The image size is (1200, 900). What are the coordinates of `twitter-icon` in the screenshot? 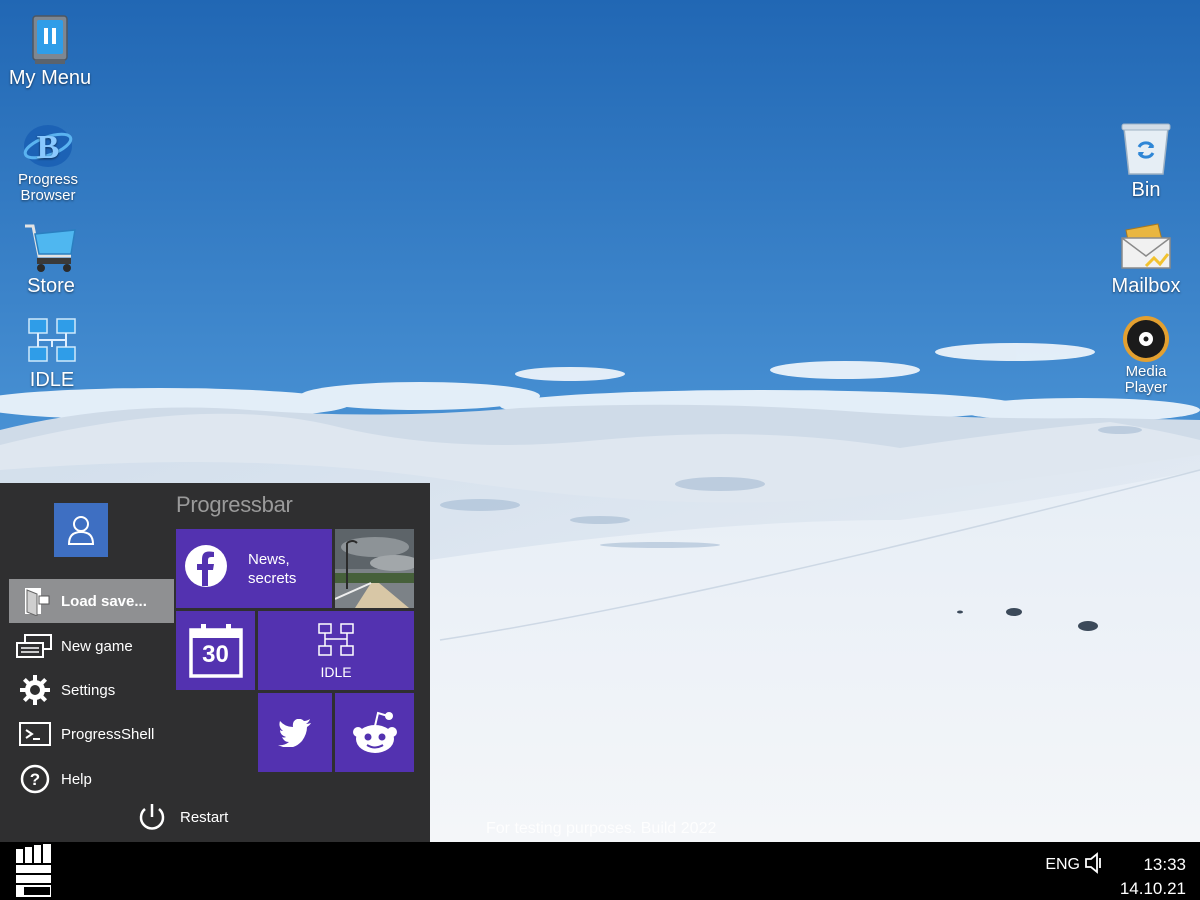 It's located at (294, 732).